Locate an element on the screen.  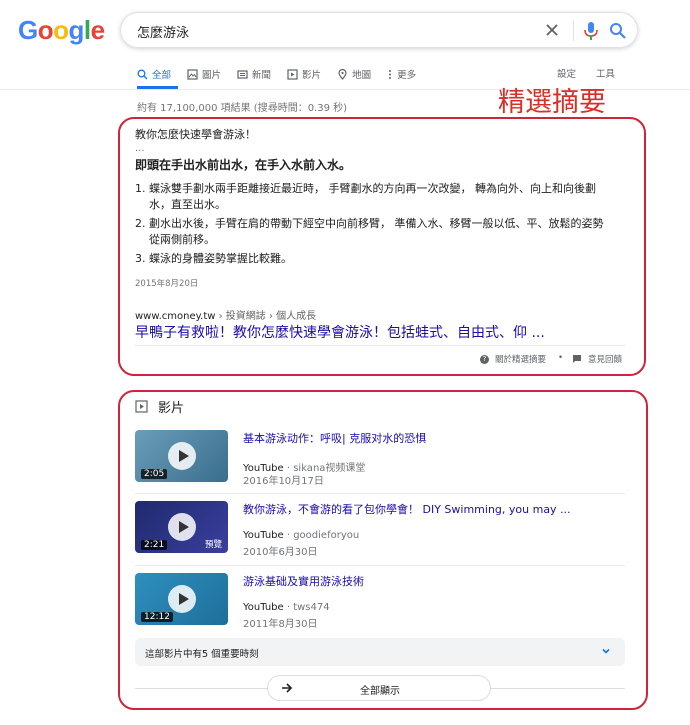
tab-label: 圖片 is located at coordinates (212, 75).